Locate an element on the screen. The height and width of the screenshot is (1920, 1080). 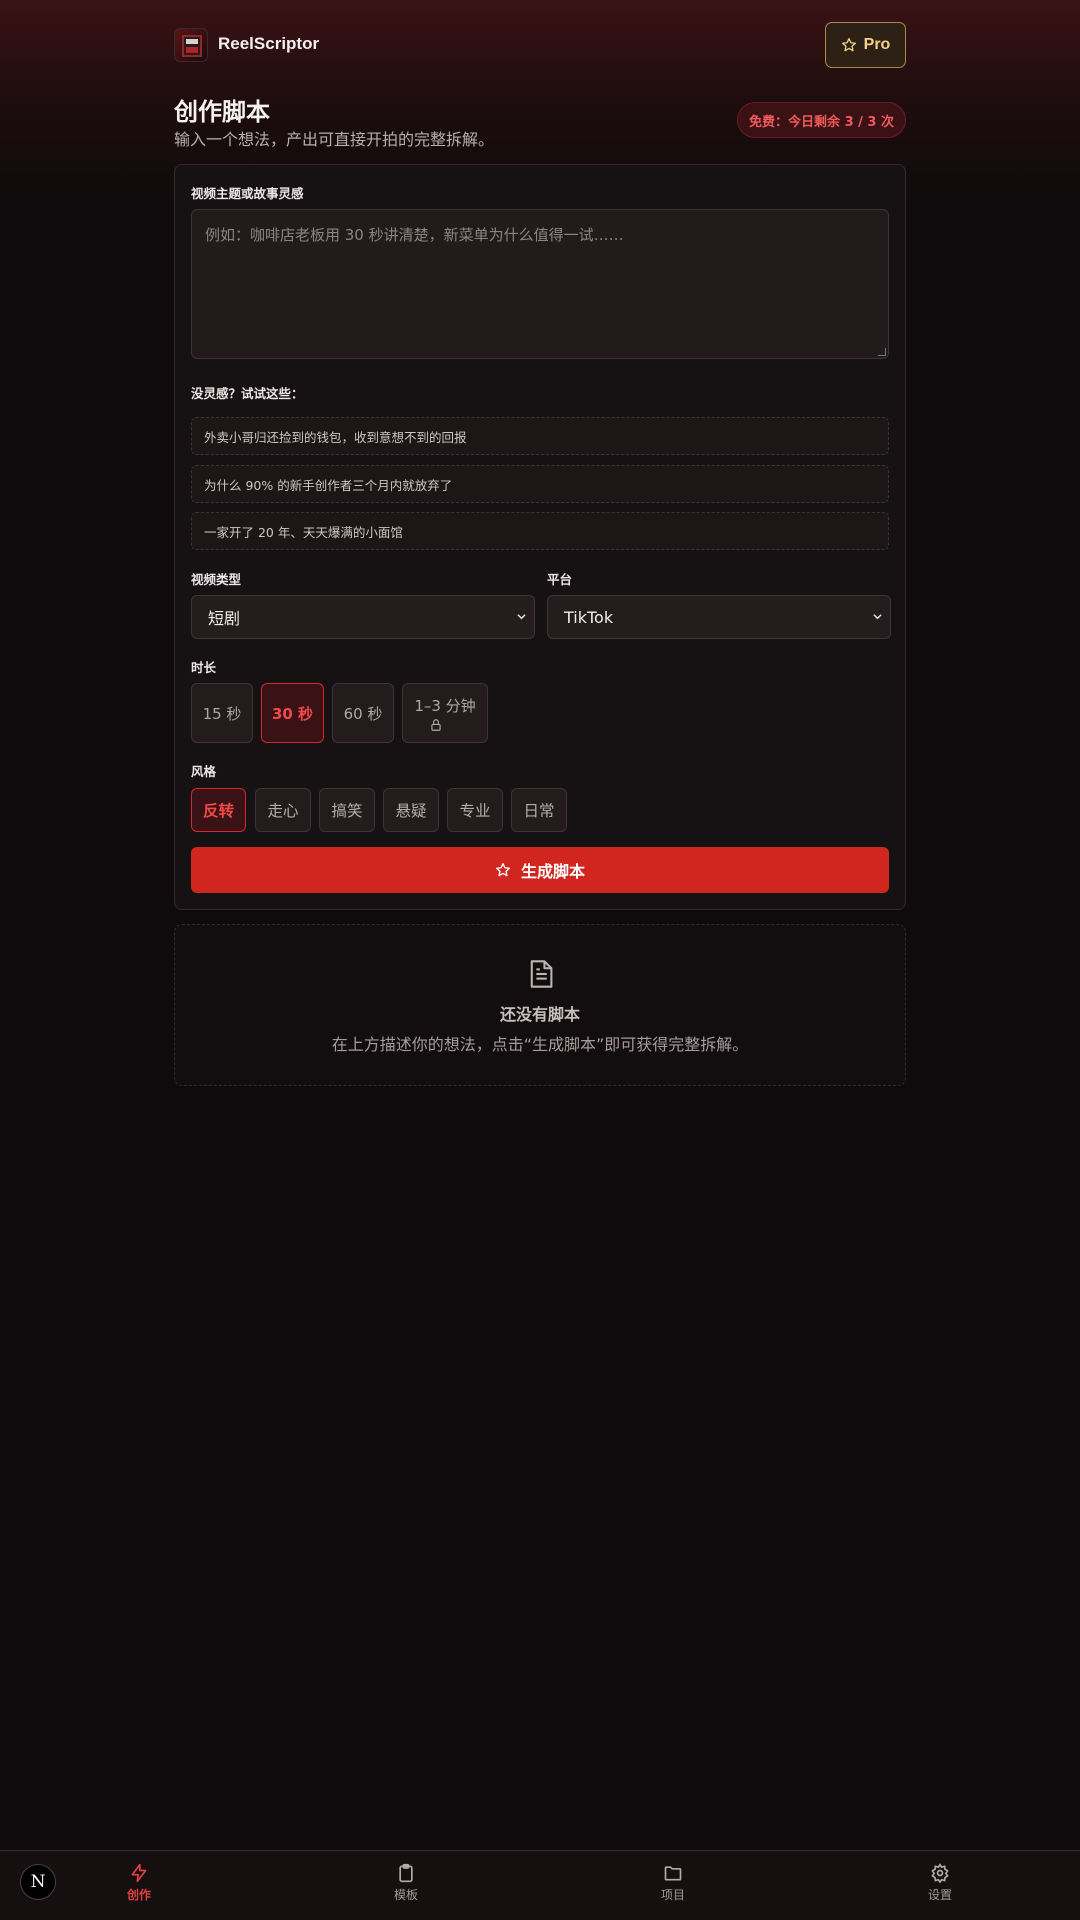
style-option-suspense: 悬疑 is located at coordinates (411, 810).